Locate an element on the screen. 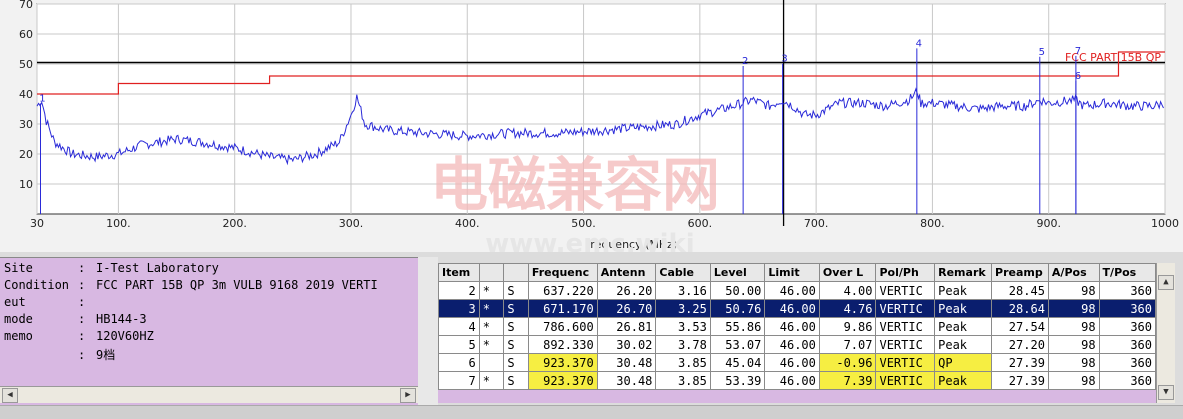 The image size is (1183, 419). scroll-left-icon: ◀ is located at coordinates (10, 395).